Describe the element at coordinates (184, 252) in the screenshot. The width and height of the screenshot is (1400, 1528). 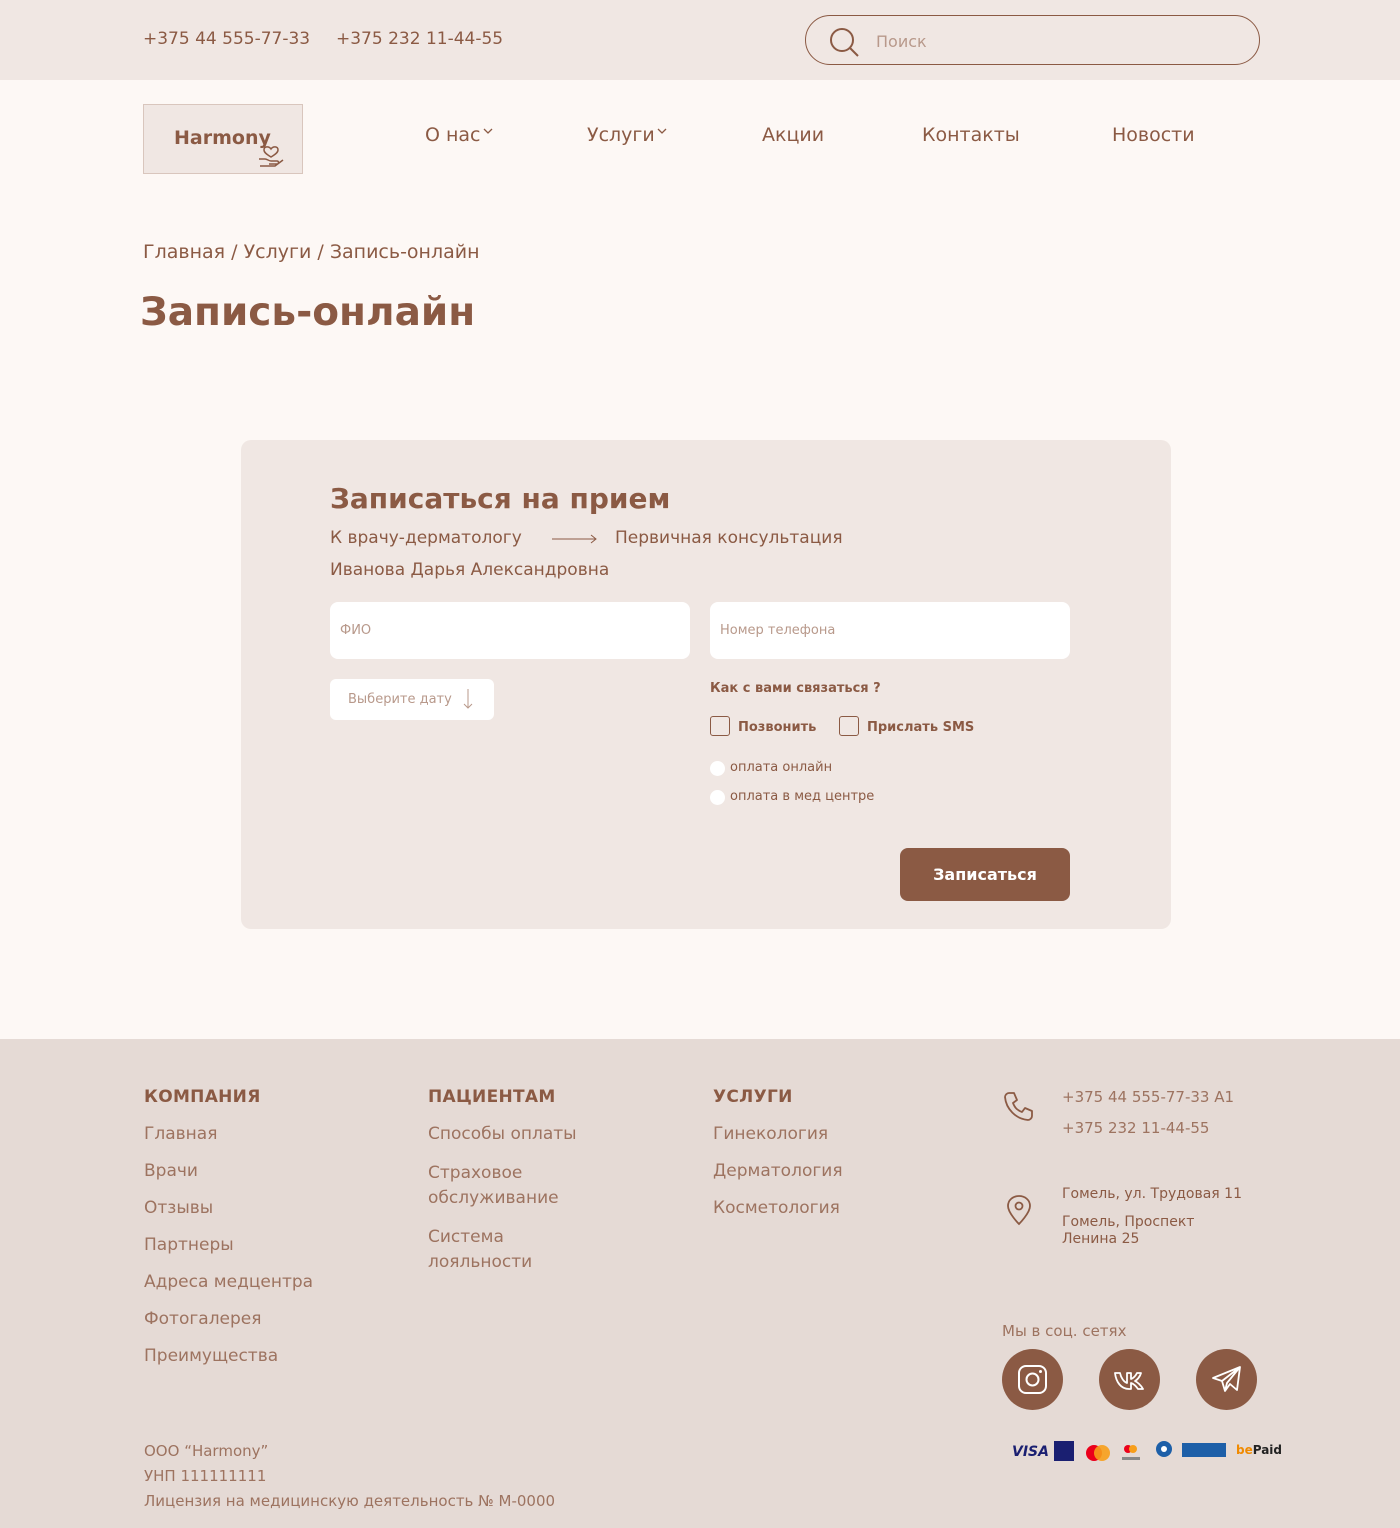
I see `breadcrumb-home: Главная` at that location.